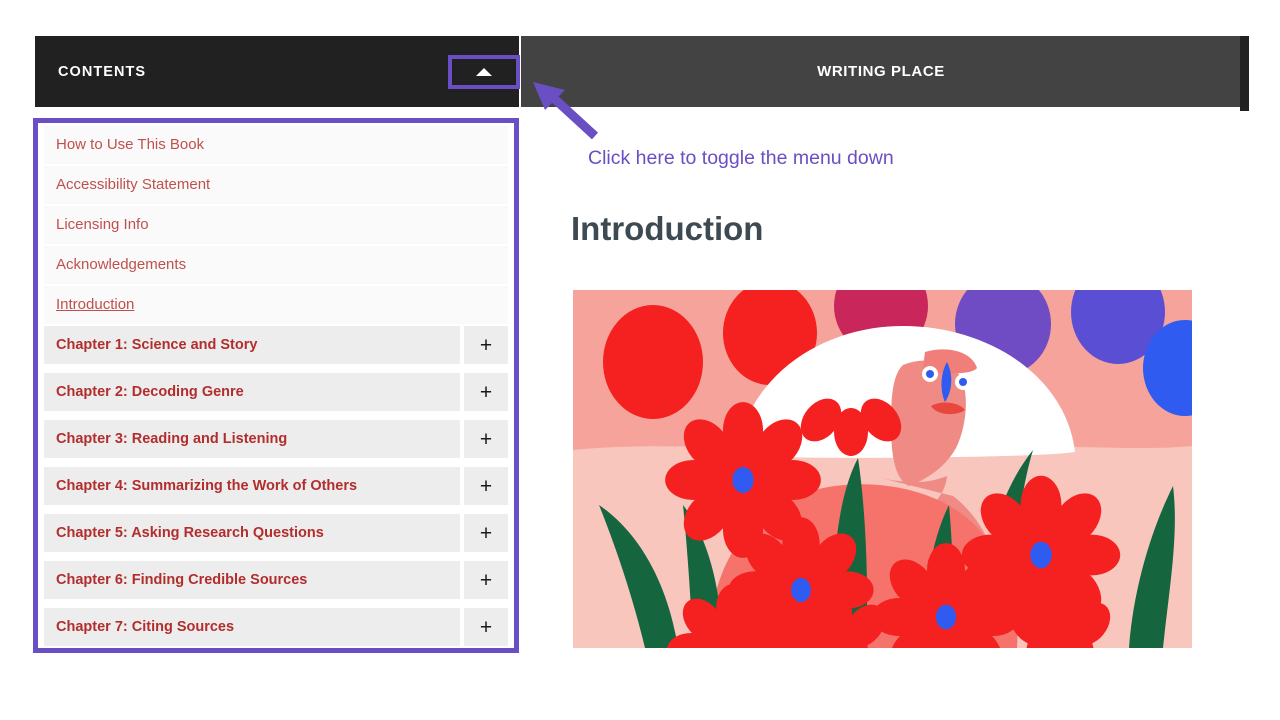 Image resolution: width=1280 pixels, height=720 pixels. Describe the element at coordinates (276, 265) in the screenshot. I see `list-item: Acknowledgements` at that location.